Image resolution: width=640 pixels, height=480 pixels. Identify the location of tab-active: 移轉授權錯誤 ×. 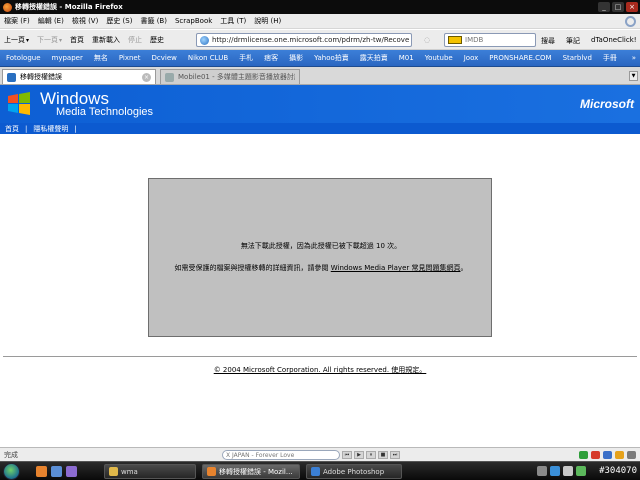
(79, 76).